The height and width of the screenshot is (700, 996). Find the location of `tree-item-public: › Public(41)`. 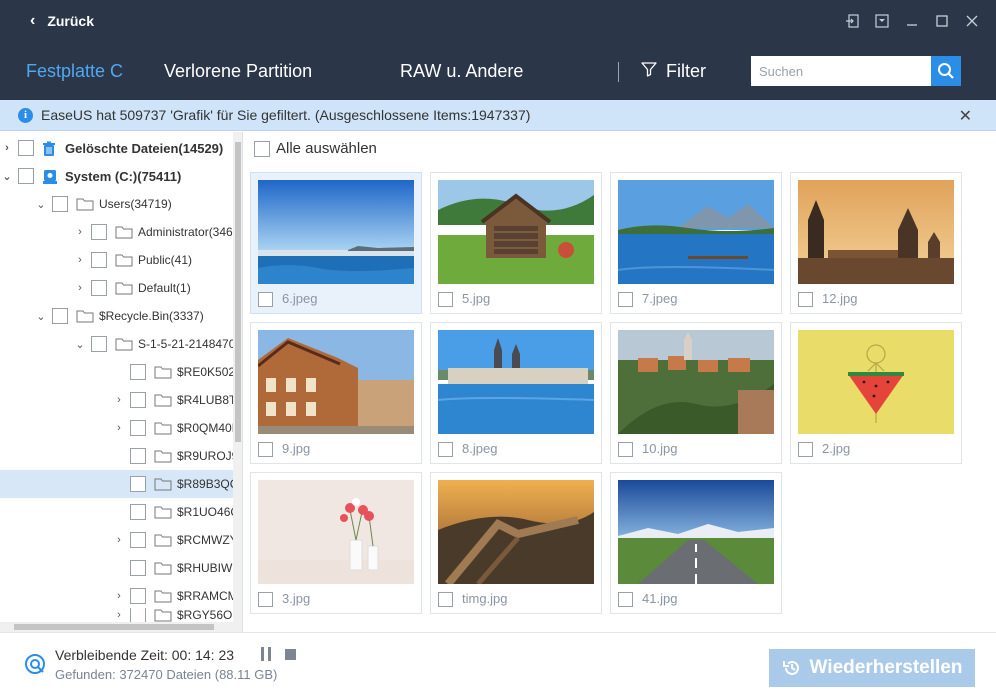

tree-item-public: › Public(41) is located at coordinates (116, 260).